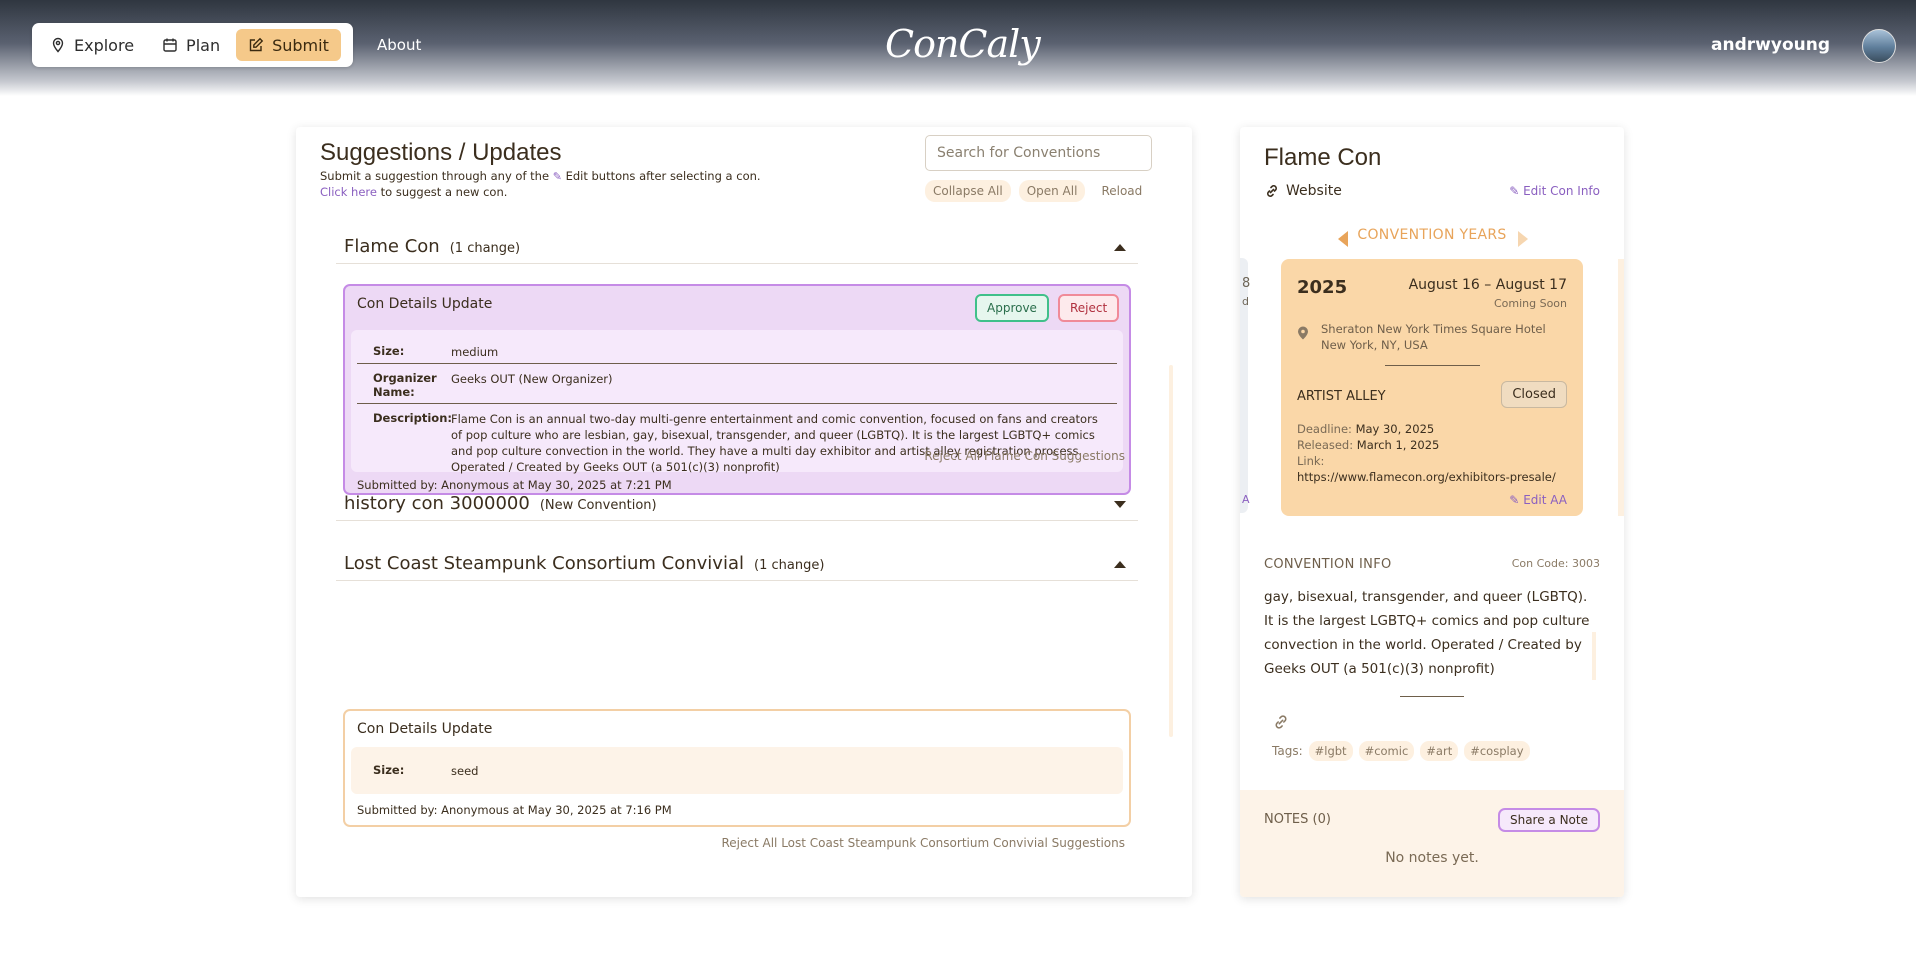 This screenshot has width=1916, height=969. I want to click on field-value: medium, so click(475, 352).